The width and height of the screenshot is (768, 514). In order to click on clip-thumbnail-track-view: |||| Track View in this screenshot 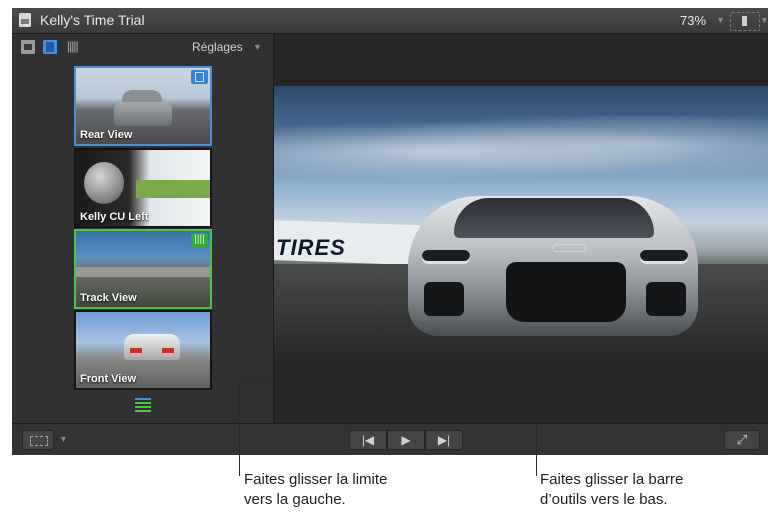, I will do `click(143, 269)`.